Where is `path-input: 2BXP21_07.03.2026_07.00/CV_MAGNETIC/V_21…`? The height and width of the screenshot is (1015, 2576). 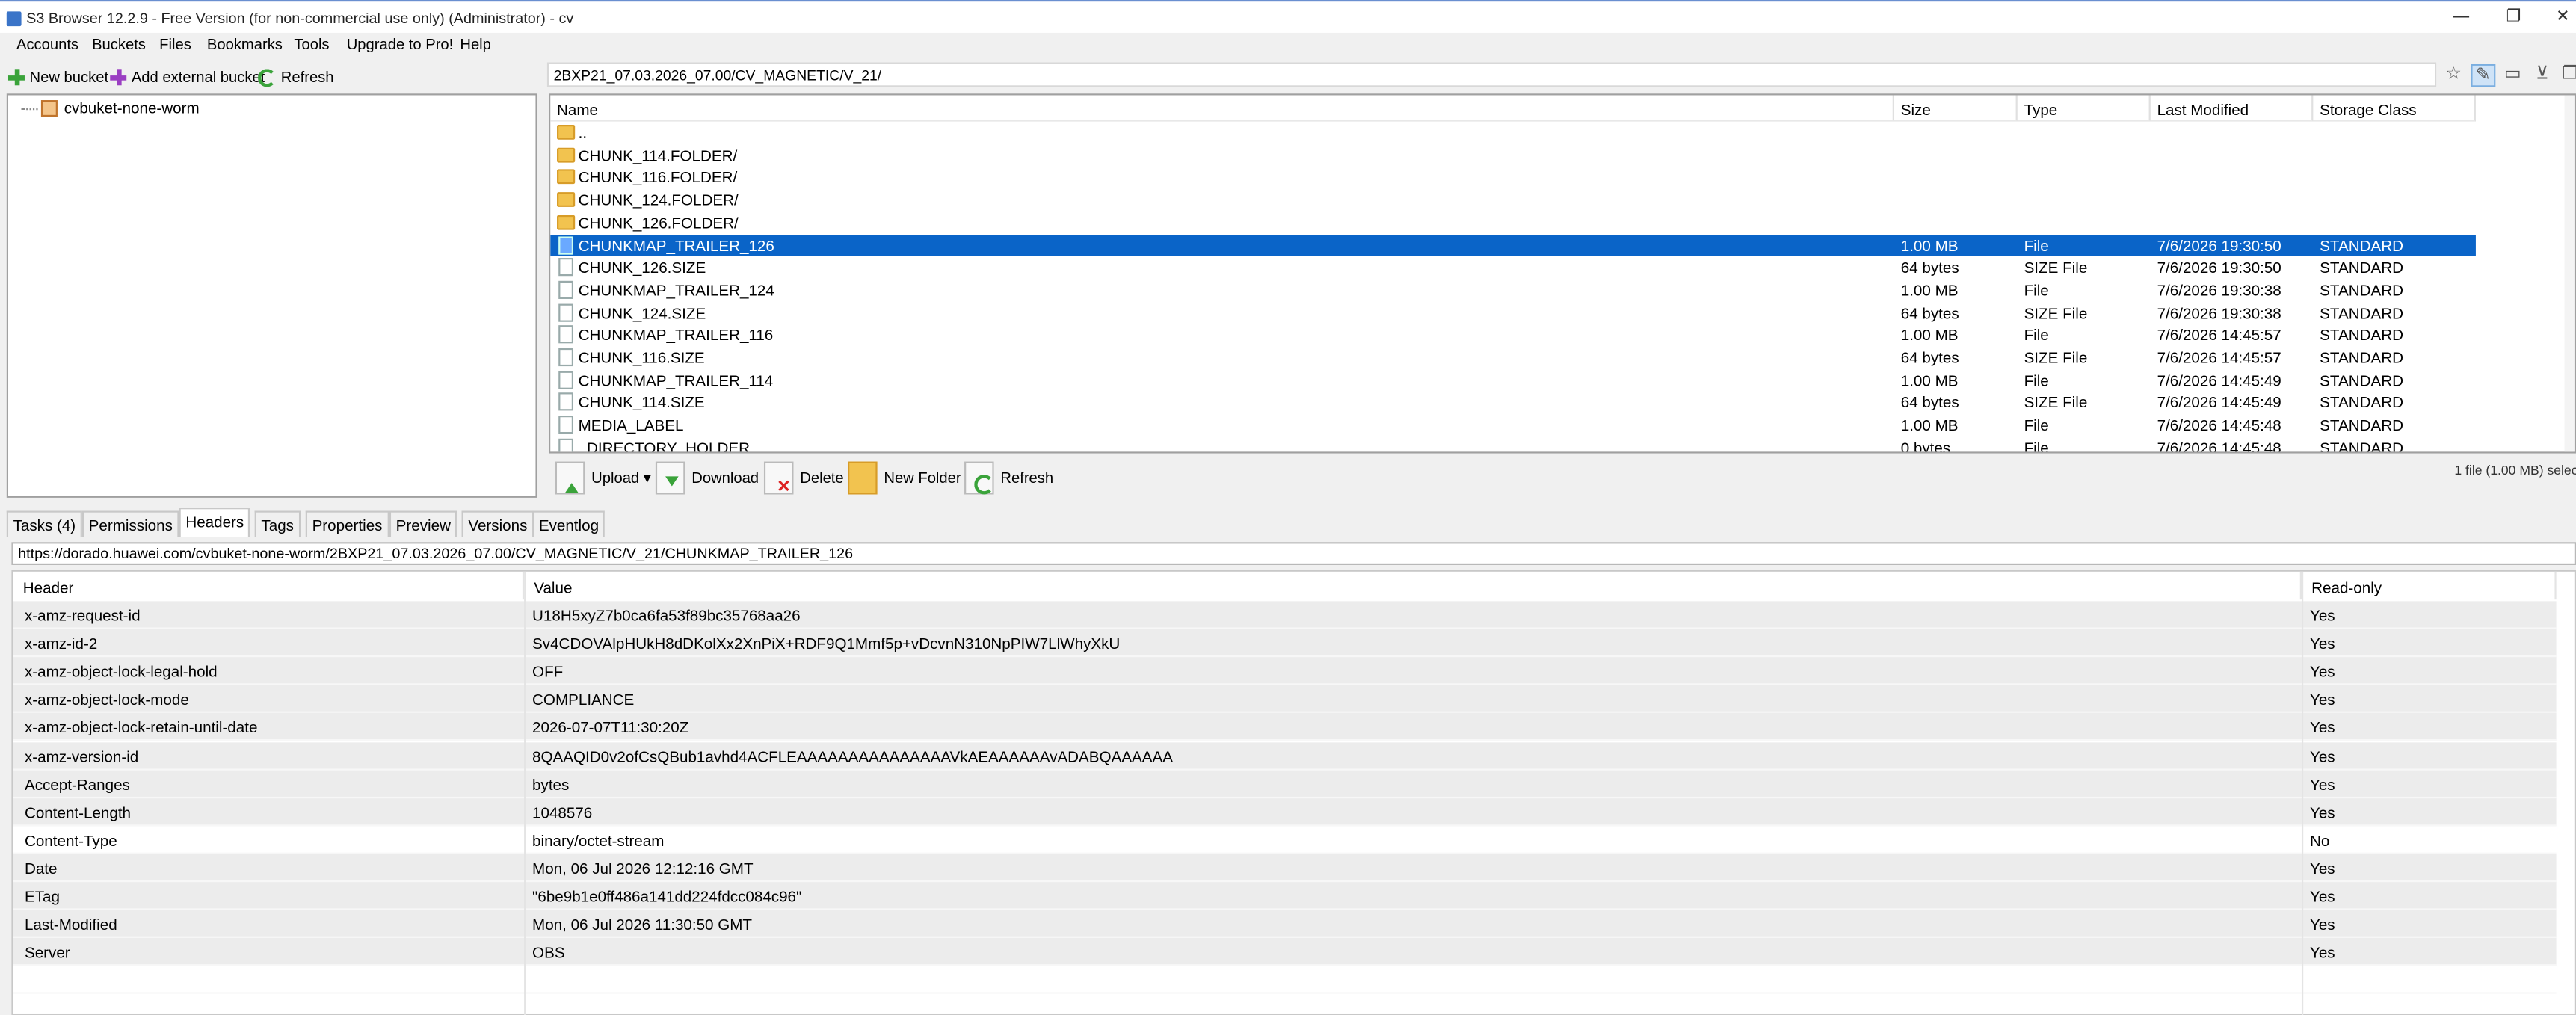
path-input: 2BXP21_07.03.2026_07.00/CV_MAGNETIC/V_21… is located at coordinates (1491, 74).